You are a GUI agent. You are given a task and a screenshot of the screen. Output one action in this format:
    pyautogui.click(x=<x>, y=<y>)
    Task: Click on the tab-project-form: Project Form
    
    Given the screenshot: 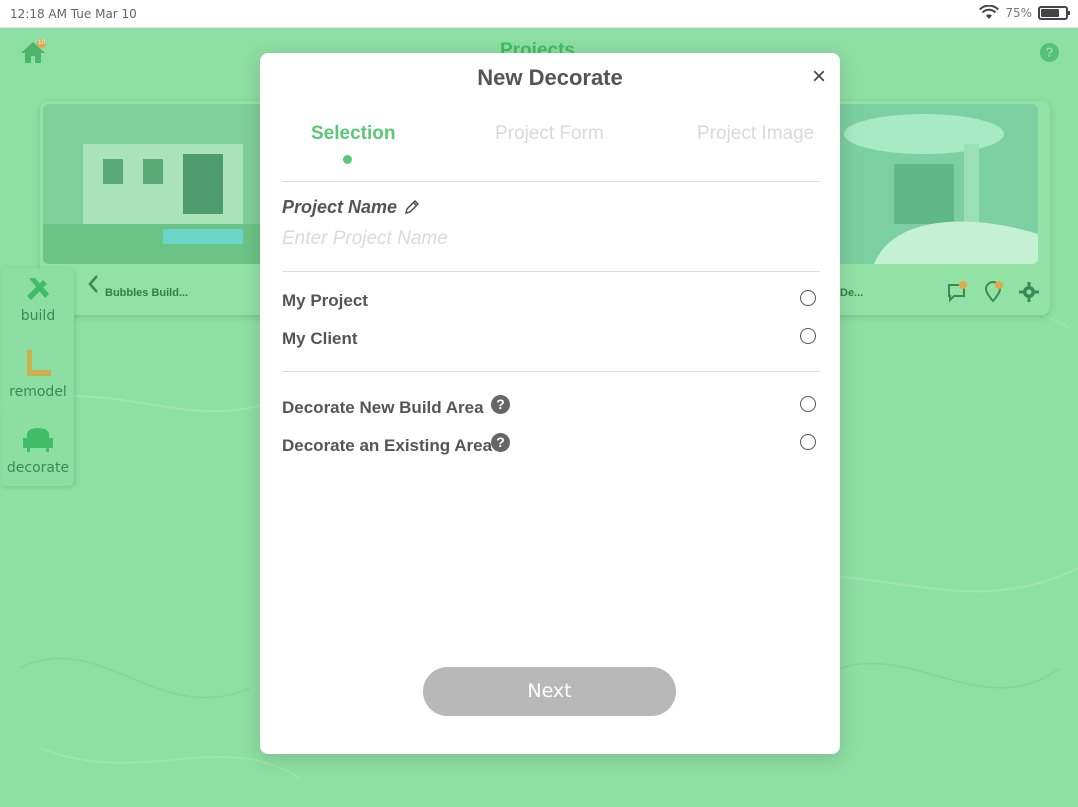 What is the action you would take?
    pyautogui.click(x=549, y=134)
    